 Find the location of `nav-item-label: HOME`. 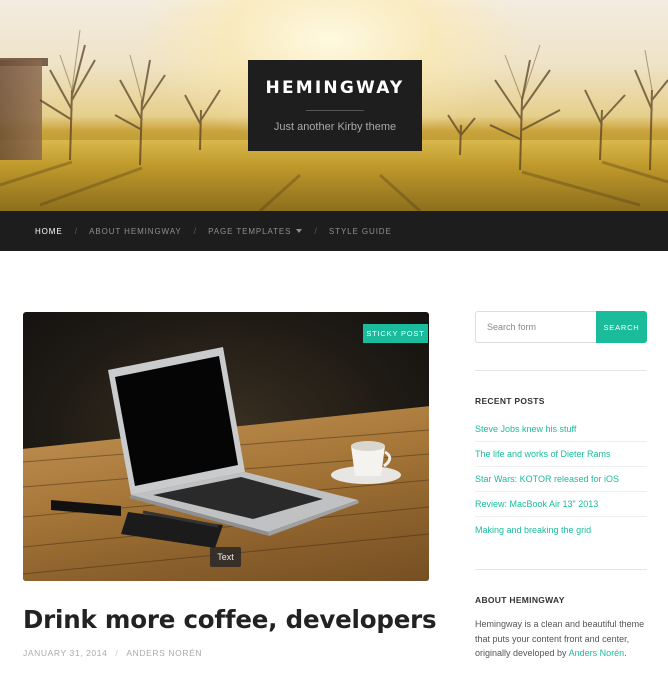

nav-item-label: HOME is located at coordinates (49, 231).